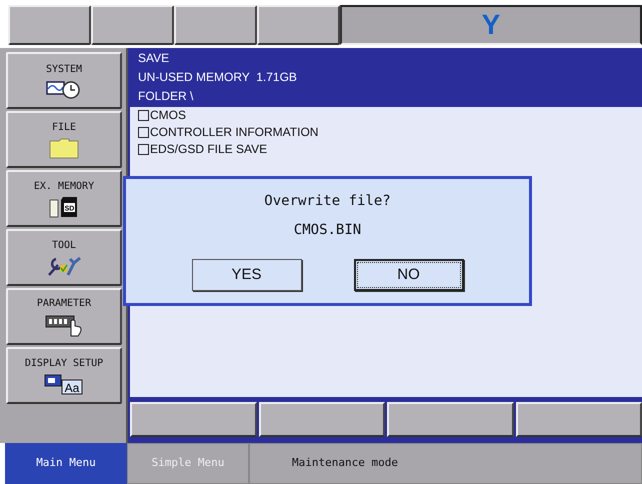 Image resolution: width=642 pixels, height=484 pixels. I want to click on list-item-label: CONTROLLER INFORMATION, so click(234, 132).